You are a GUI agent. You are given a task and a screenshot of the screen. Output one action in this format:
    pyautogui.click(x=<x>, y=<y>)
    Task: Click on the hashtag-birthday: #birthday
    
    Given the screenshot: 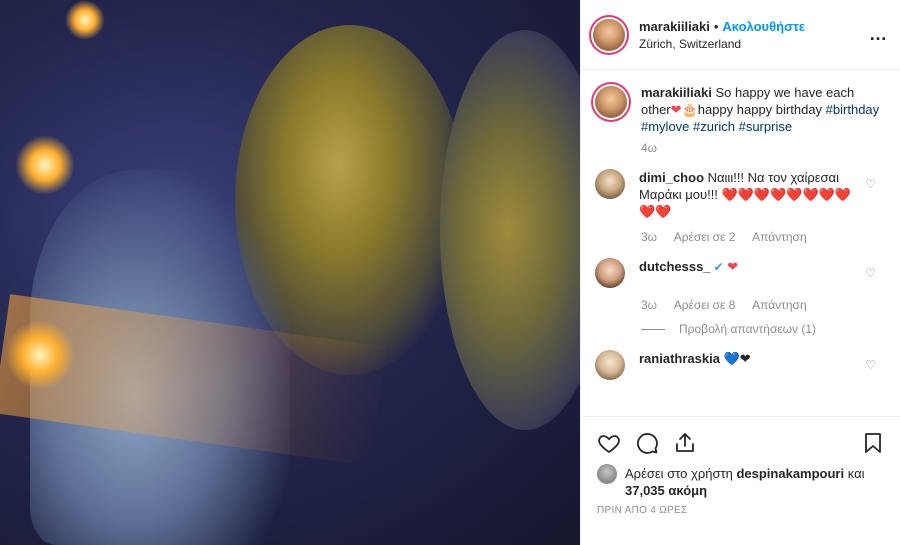 What is the action you would take?
    pyautogui.click(x=852, y=109)
    